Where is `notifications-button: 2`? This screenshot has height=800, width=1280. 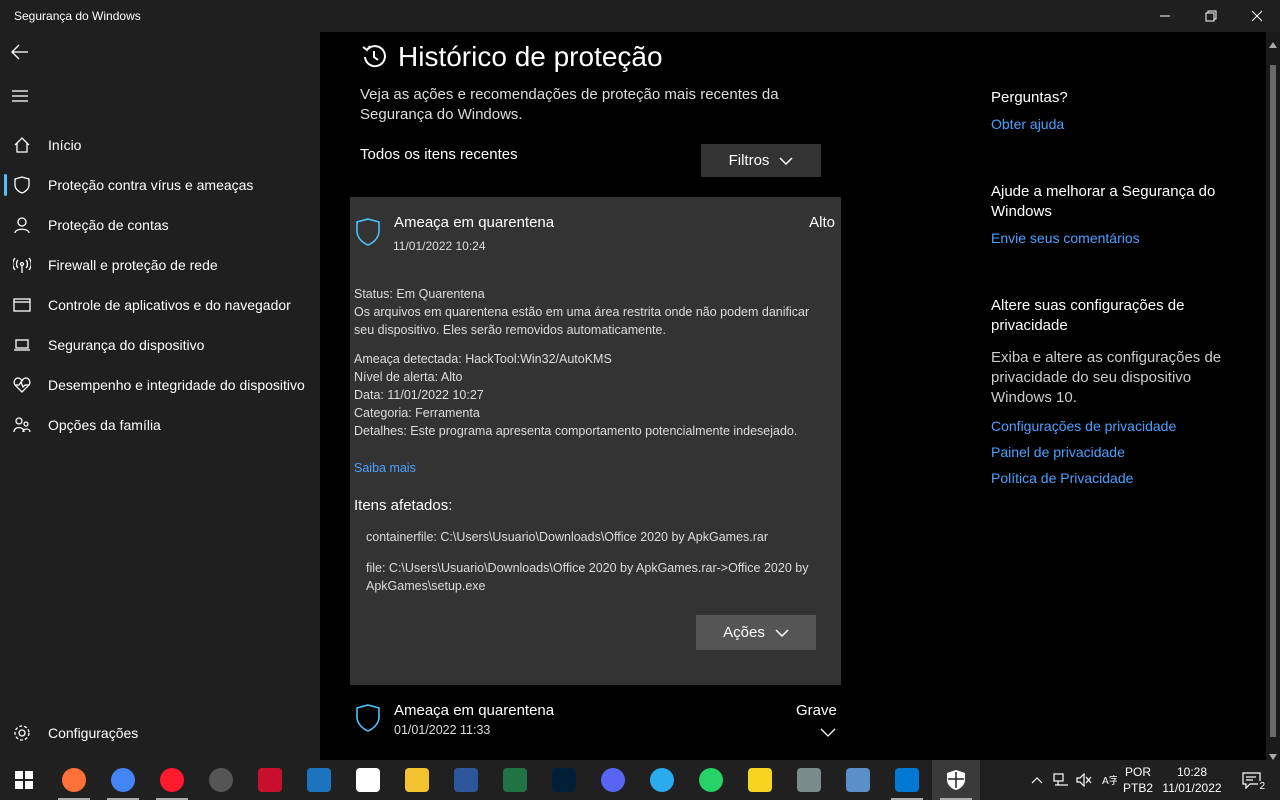 notifications-button: 2 is located at coordinates (1252, 780).